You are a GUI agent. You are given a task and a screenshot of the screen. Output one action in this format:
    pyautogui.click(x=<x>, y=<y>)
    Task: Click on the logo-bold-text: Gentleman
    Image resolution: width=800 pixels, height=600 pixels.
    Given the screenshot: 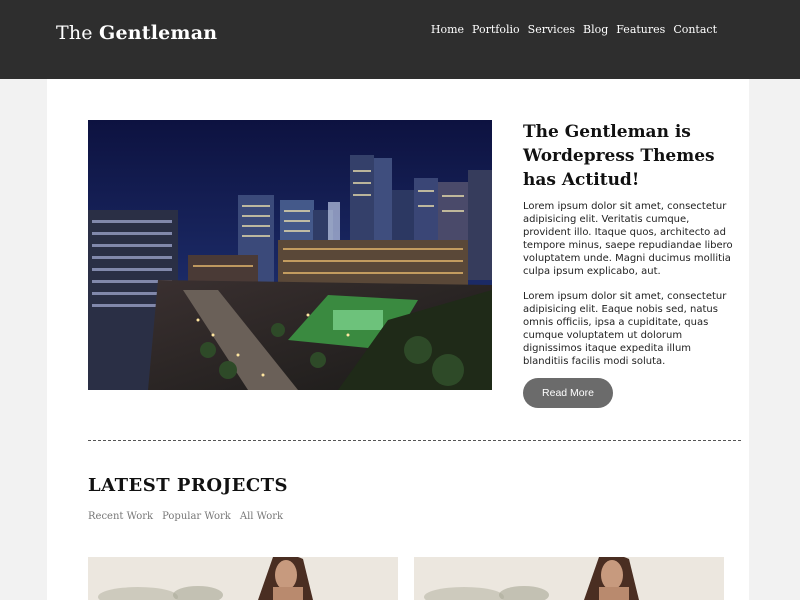 What is the action you would take?
    pyautogui.click(x=158, y=33)
    